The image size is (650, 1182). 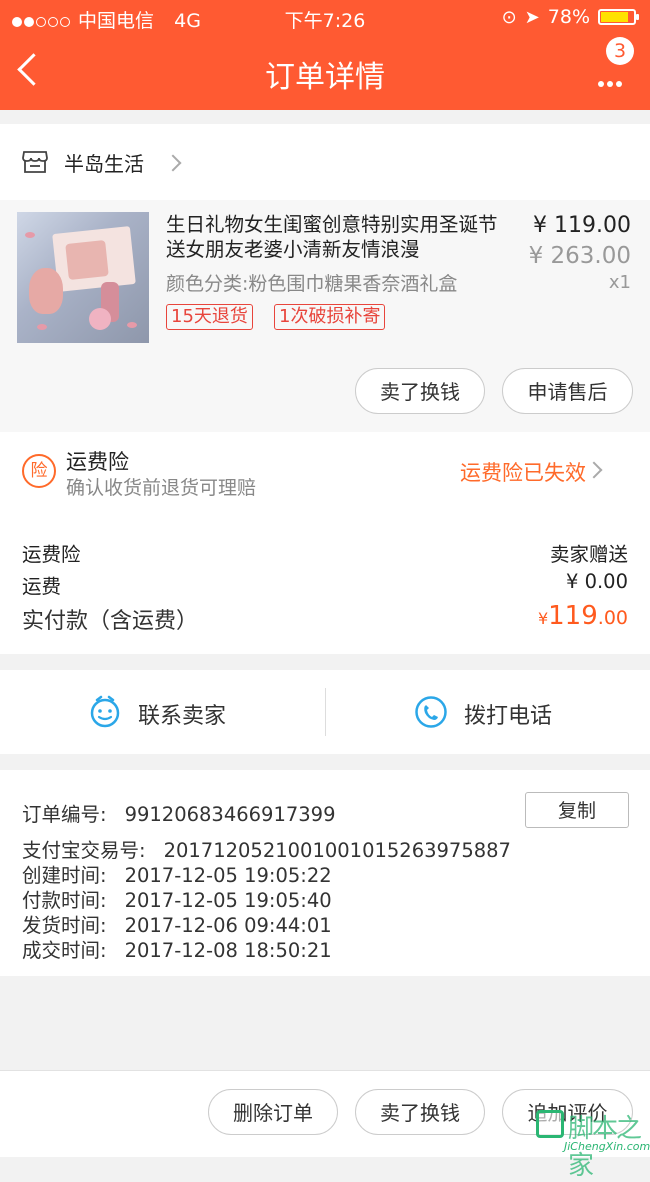 What do you see at coordinates (577, 810) in the screenshot?
I see `copy-button: 复制` at bounding box center [577, 810].